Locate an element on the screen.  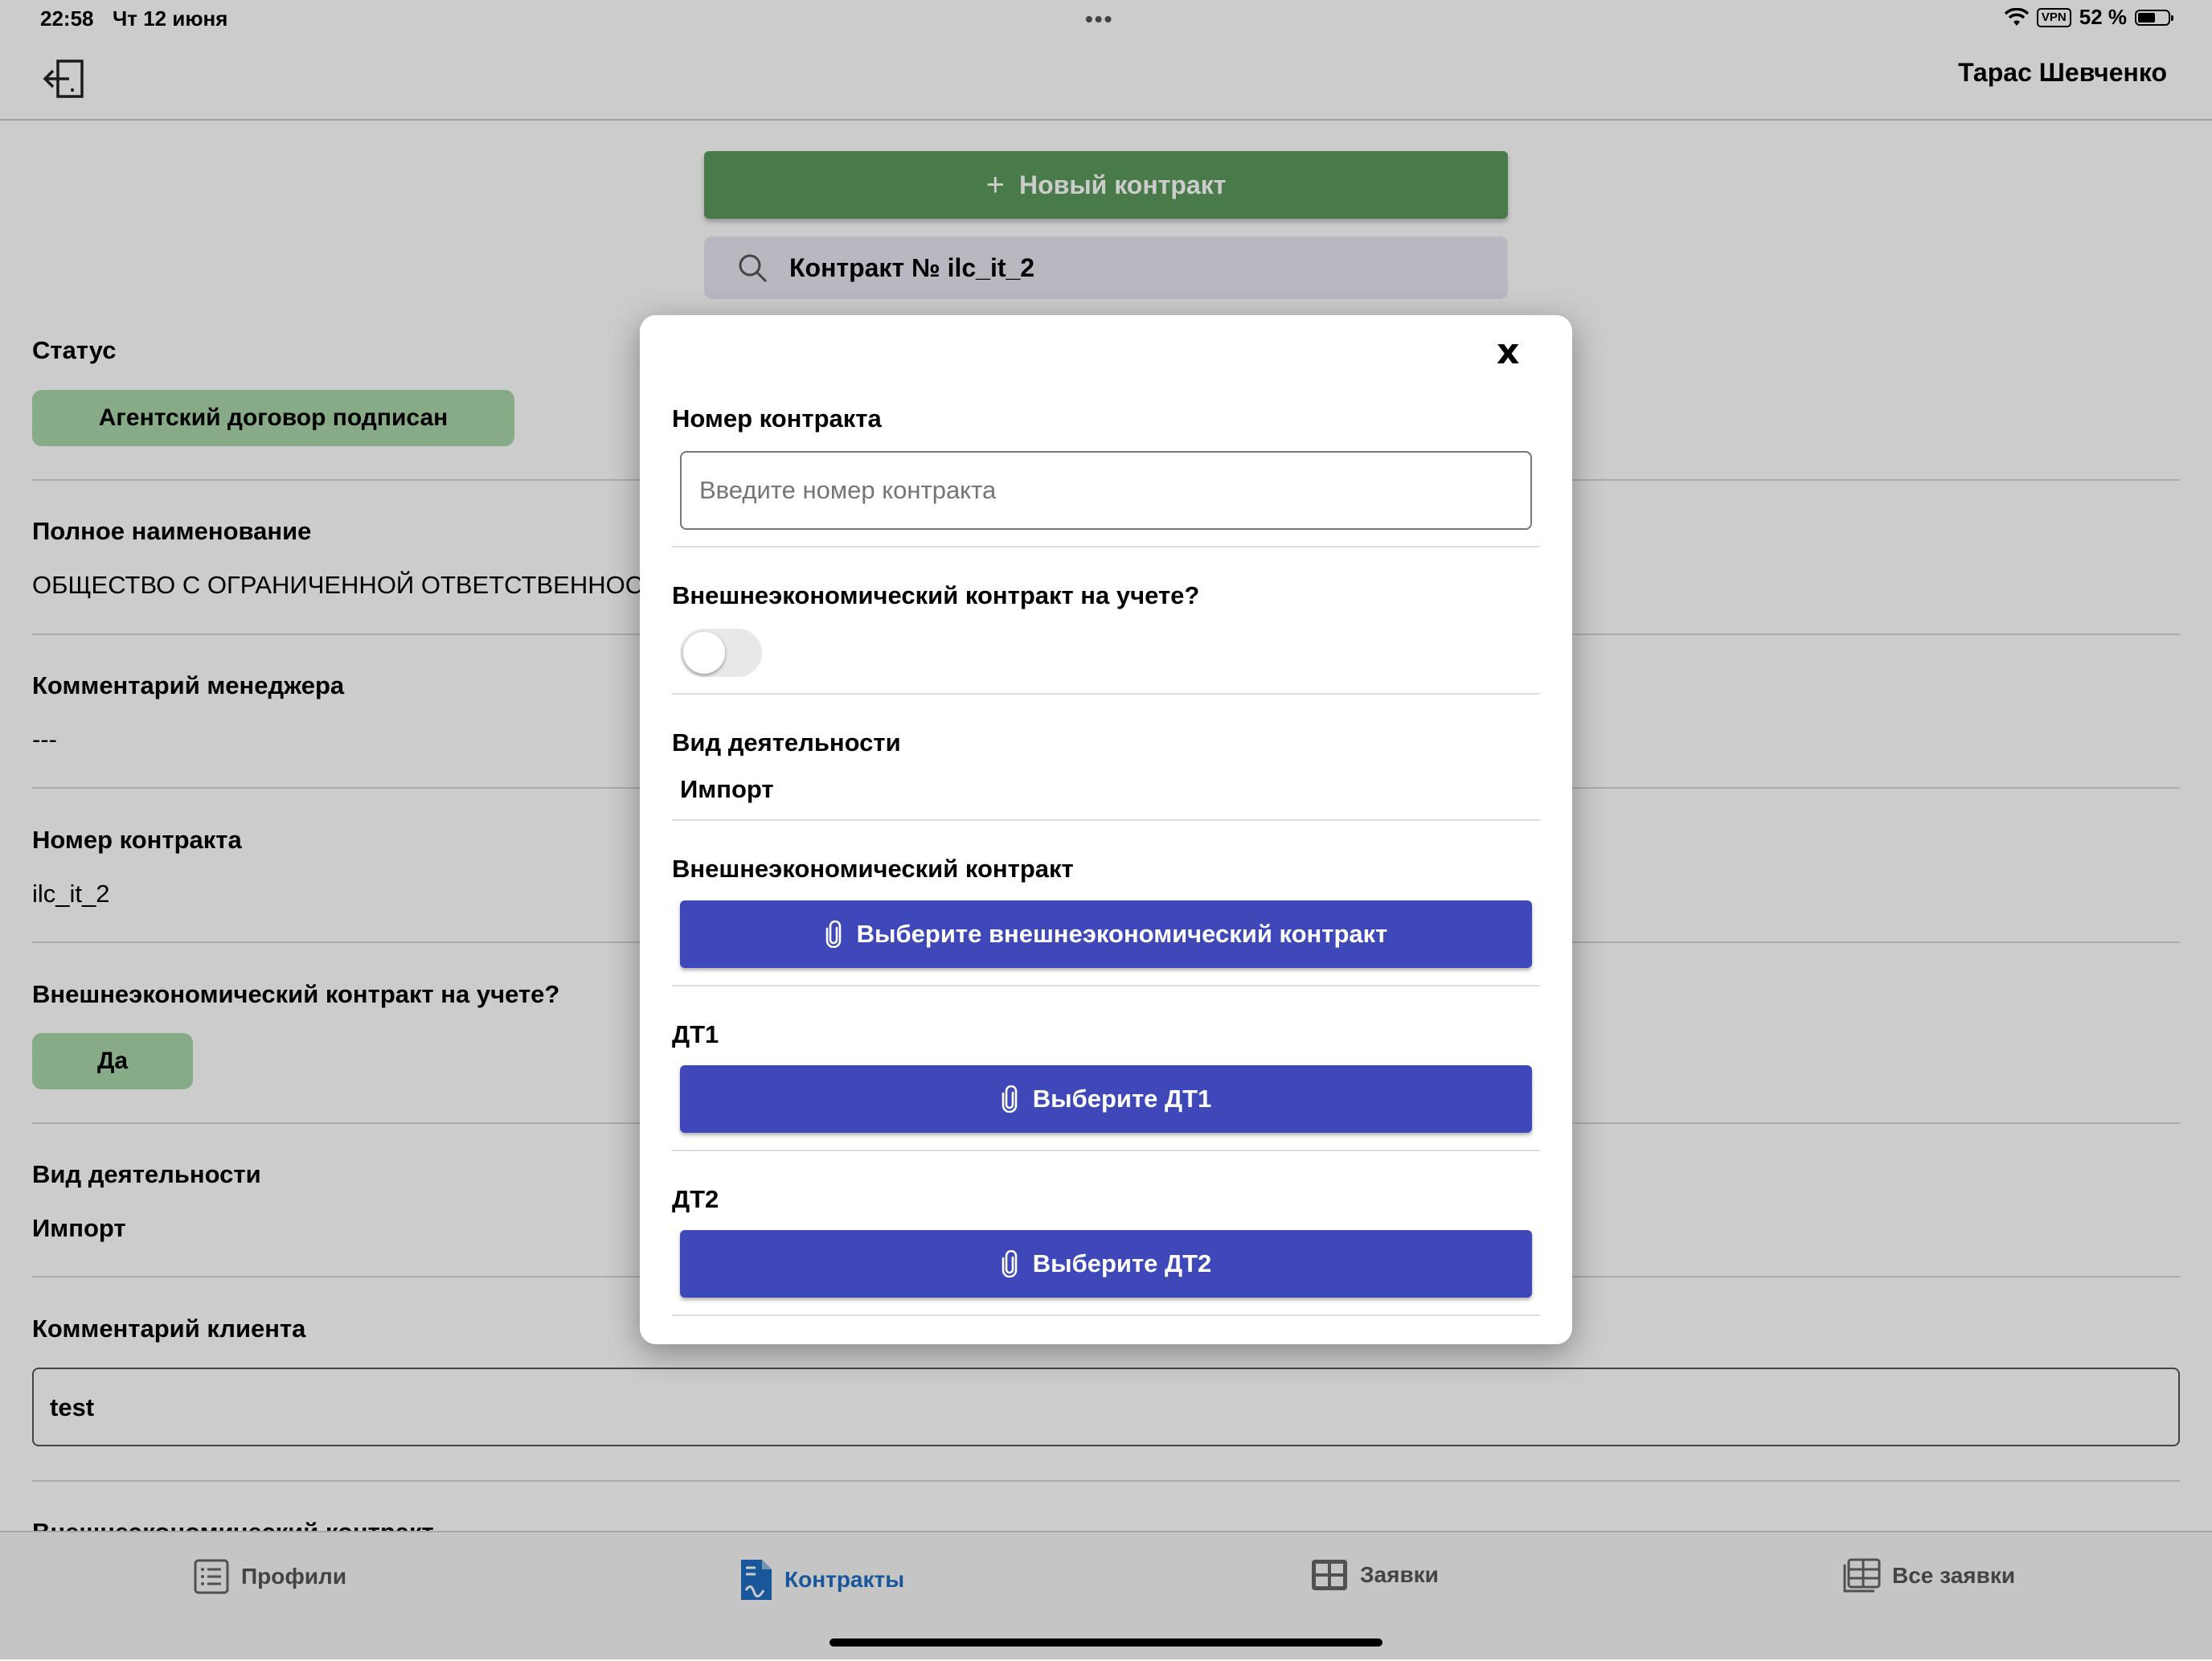
button-label: Выберите ДТ1 is located at coordinates (1122, 1099).